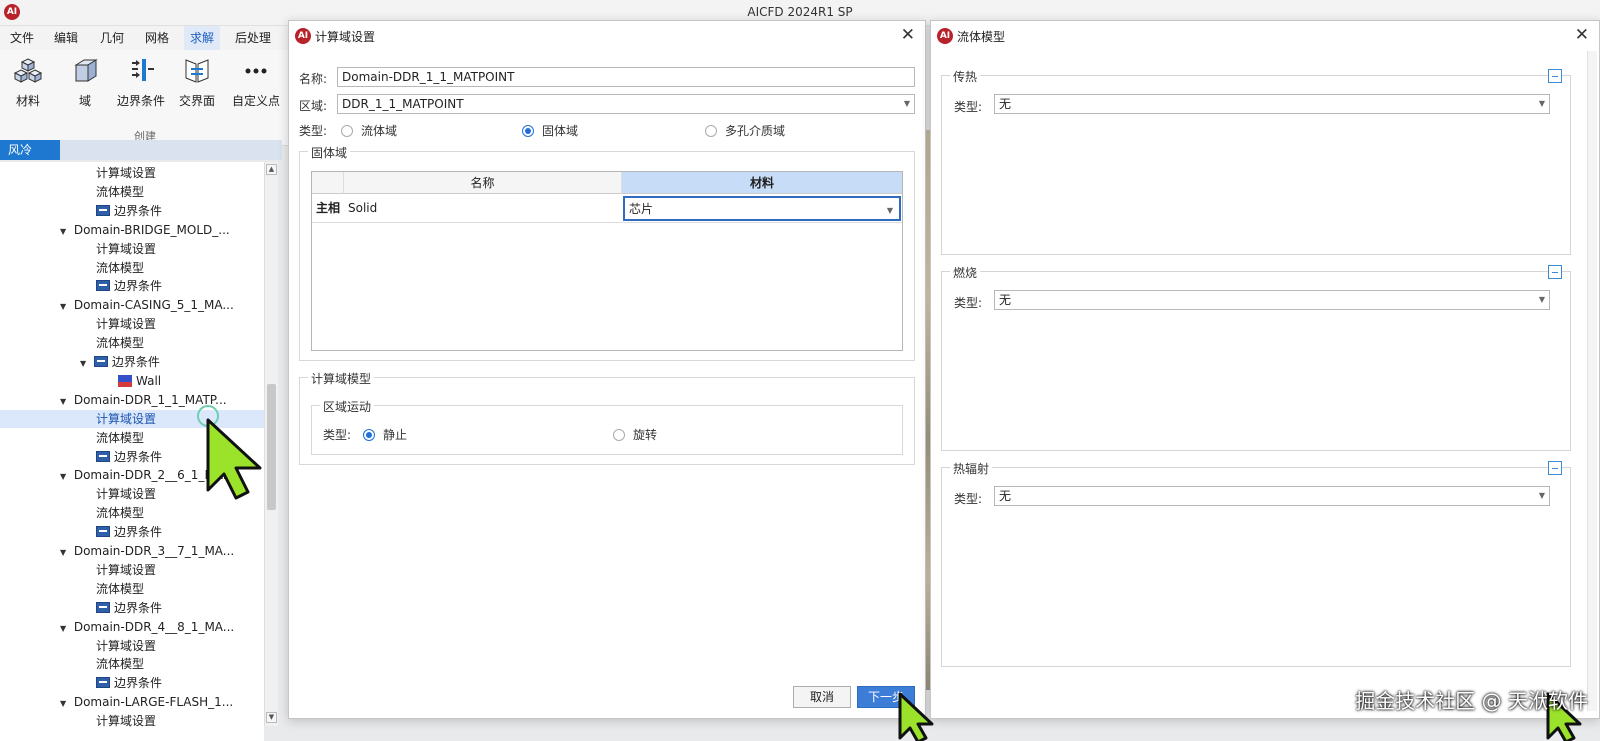 Image resolution: width=1600 pixels, height=741 pixels. Describe the element at coordinates (197, 71) in the screenshot. I see `interface-icon` at that location.